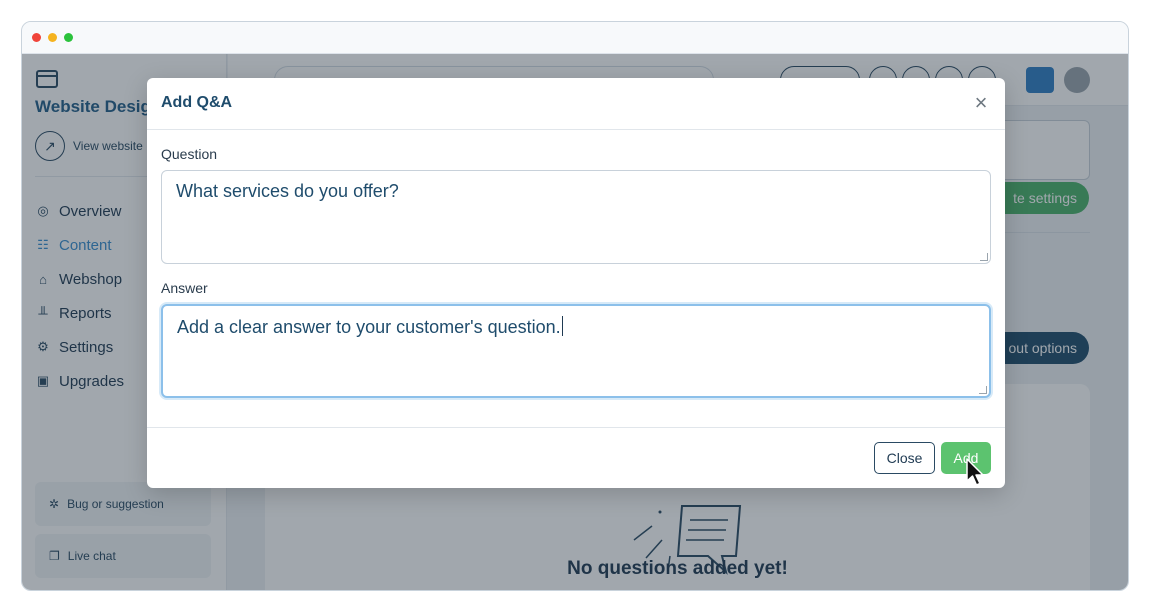  What do you see at coordinates (36, 37) in the screenshot?
I see `close-window-dot` at bounding box center [36, 37].